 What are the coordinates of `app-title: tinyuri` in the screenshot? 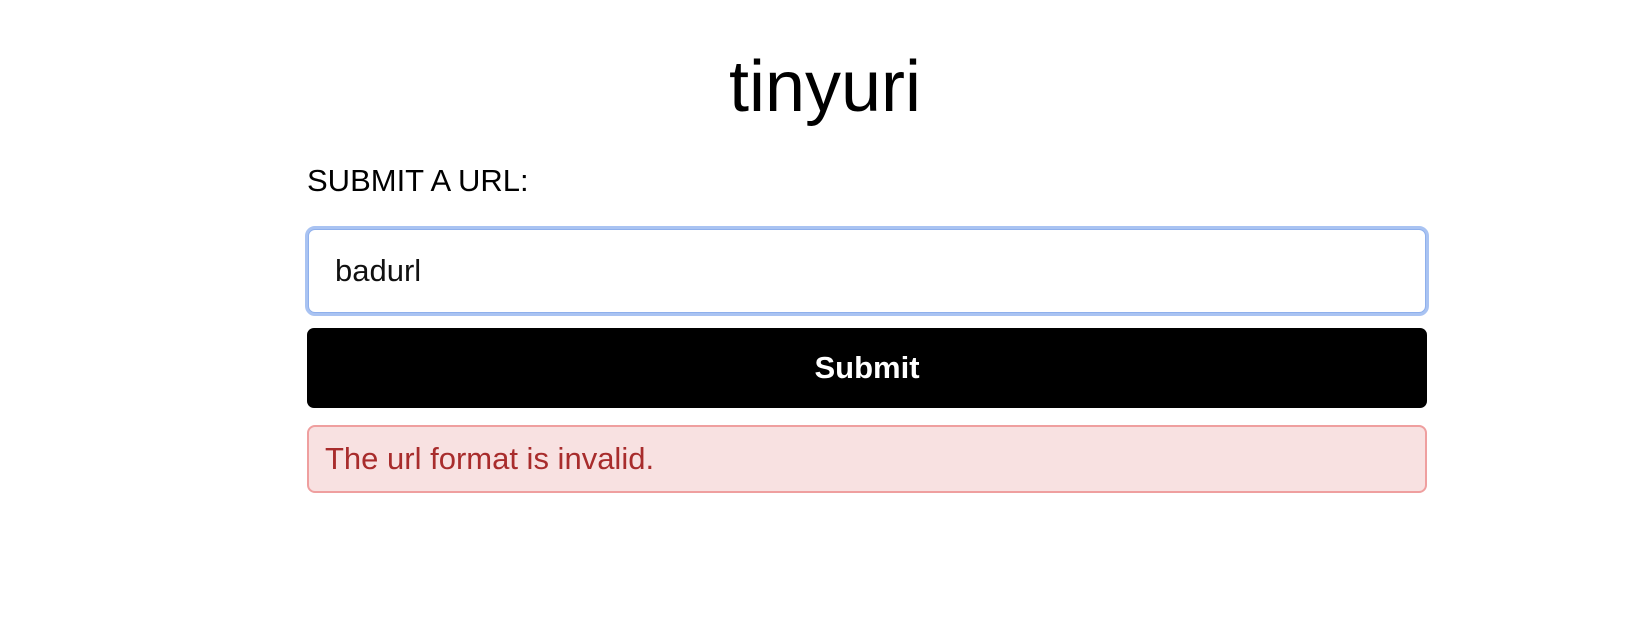 It's located at (825, 87).